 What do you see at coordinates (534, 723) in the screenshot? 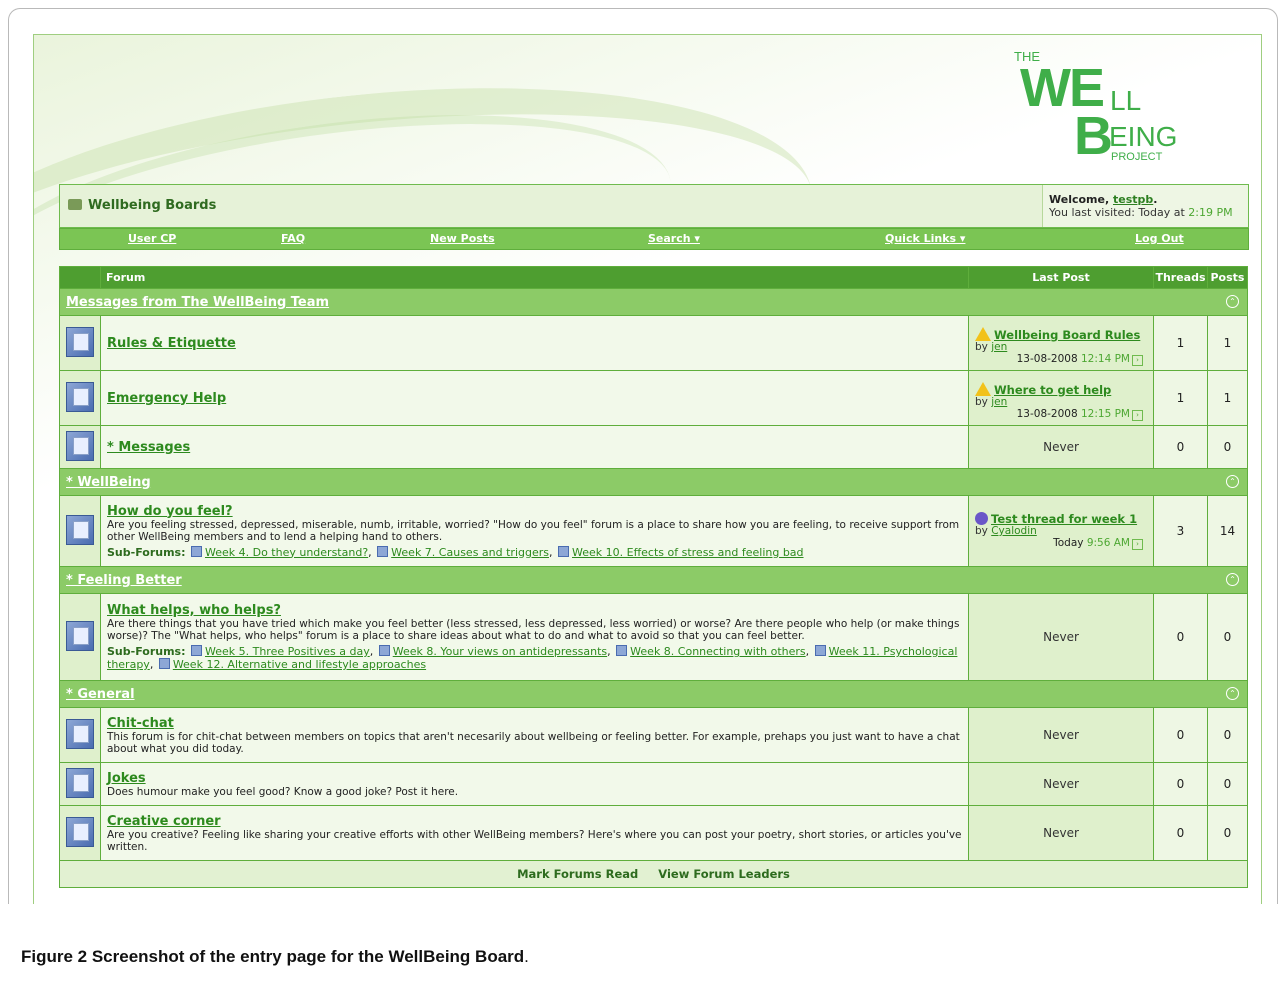
I see `forum-link: Chit-chat` at bounding box center [534, 723].